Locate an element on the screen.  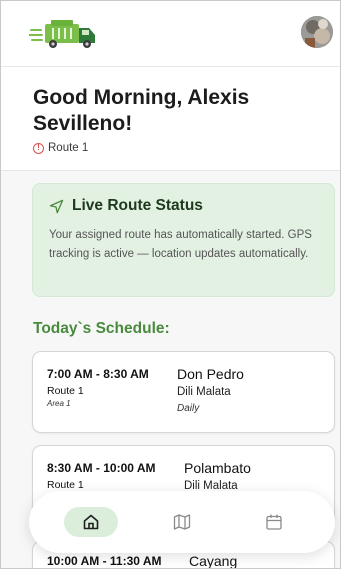
top-bar is located at coordinates (170, 34).